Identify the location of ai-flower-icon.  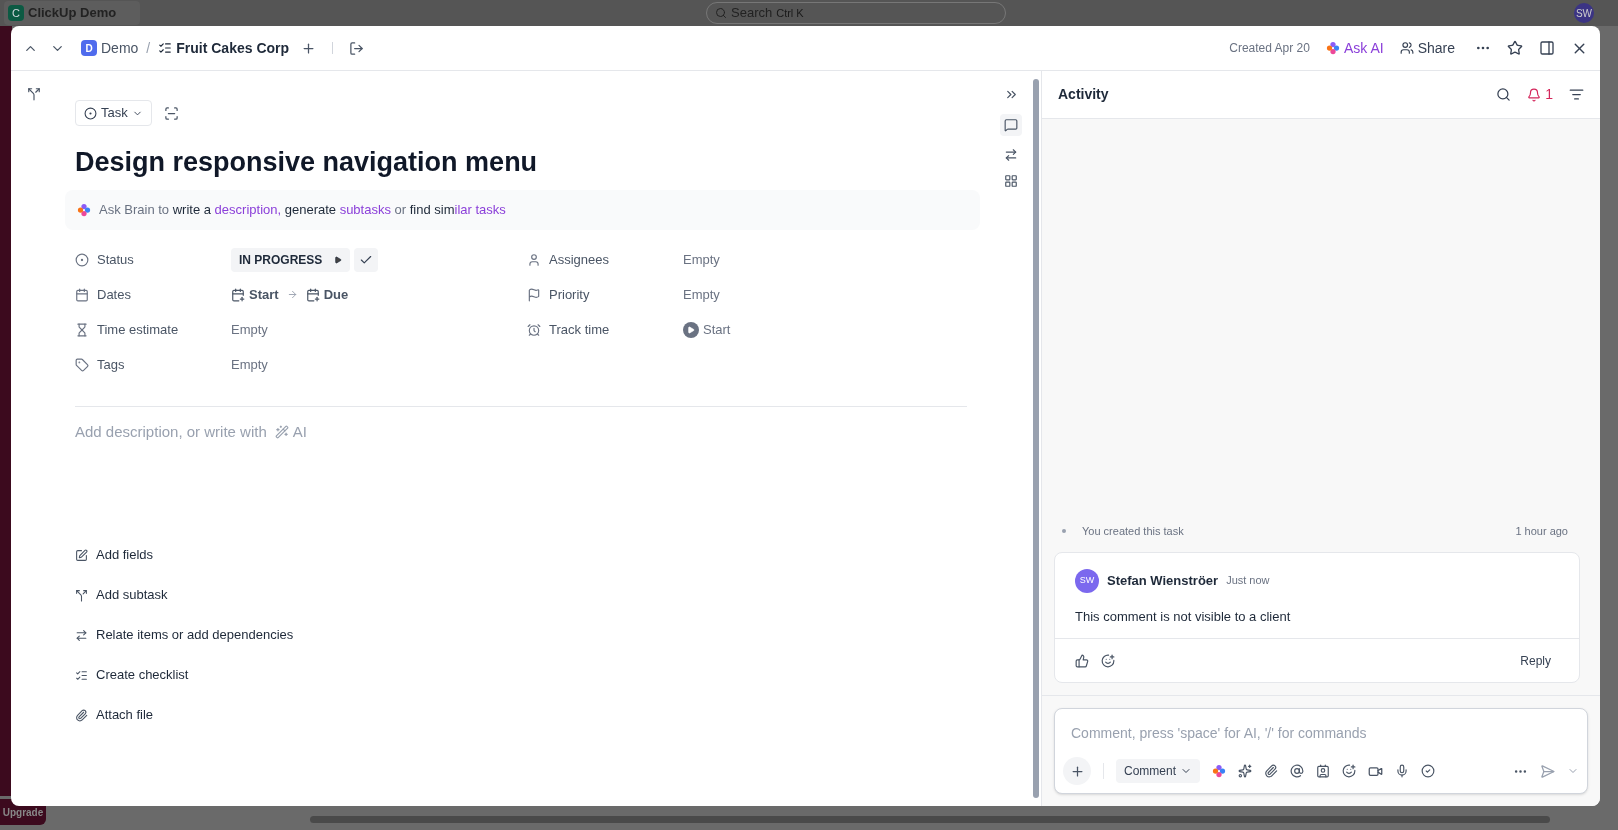
(1332, 48).